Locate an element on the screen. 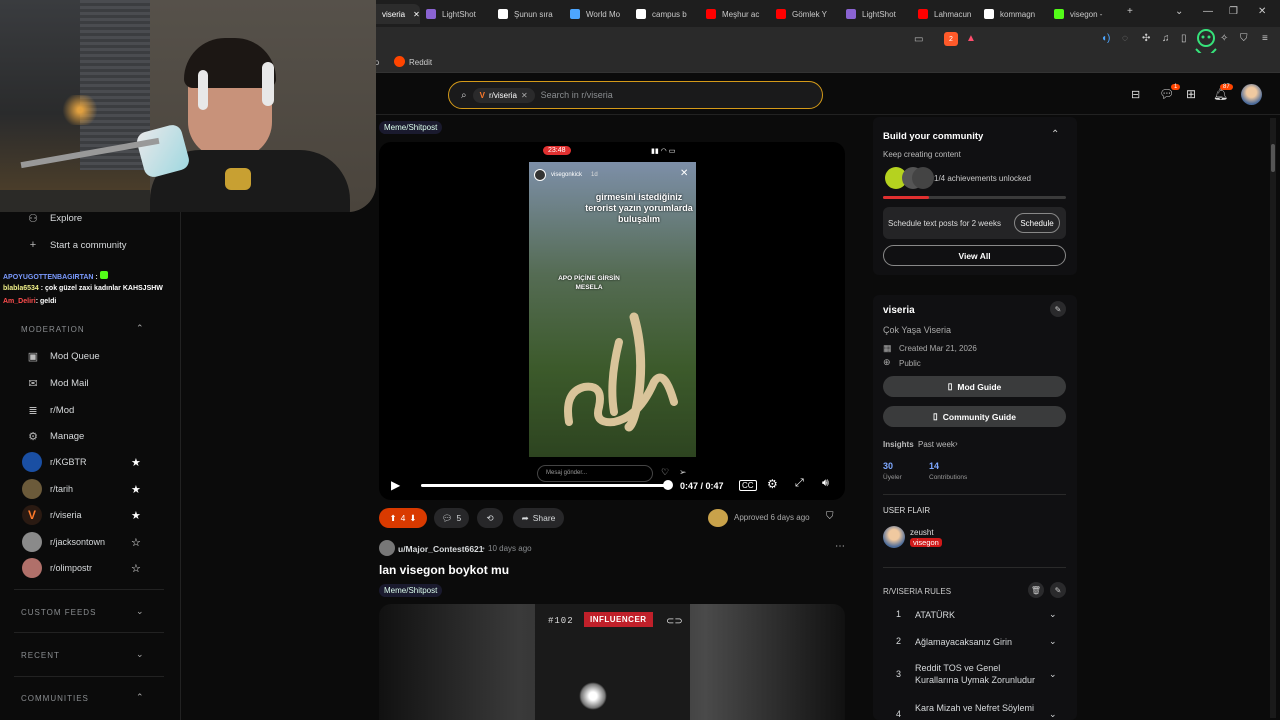 The width and height of the screenshot is (1280, 720). browser-tab: campus b is located at coordinates (668, 14).